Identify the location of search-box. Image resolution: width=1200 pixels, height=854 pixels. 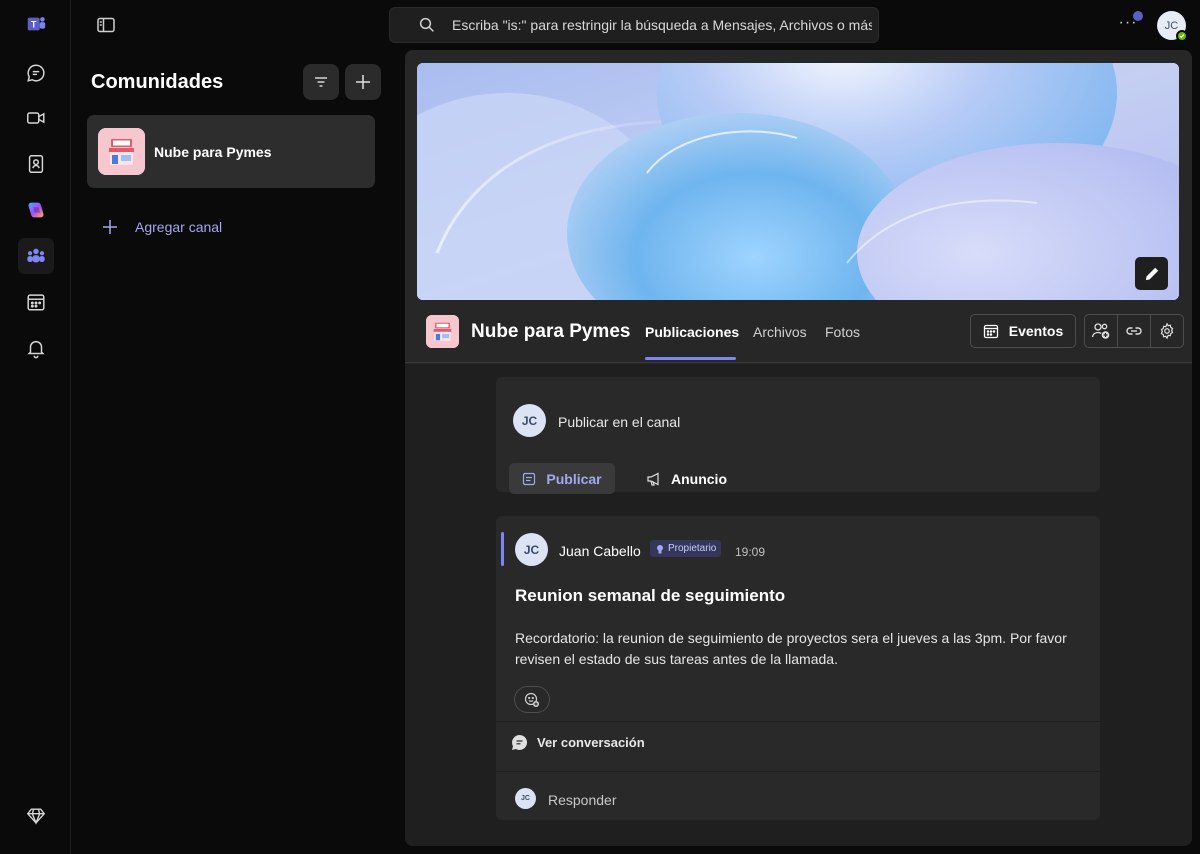
(634, 25).